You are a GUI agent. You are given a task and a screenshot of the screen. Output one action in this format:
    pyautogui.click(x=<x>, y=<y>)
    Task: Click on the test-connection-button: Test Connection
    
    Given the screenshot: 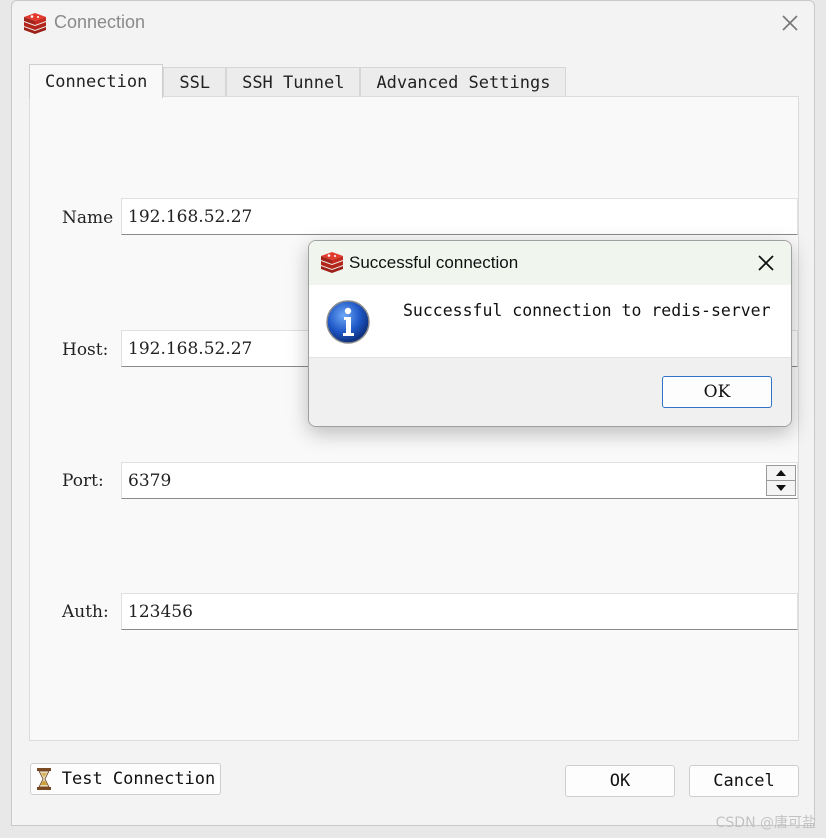 What is the action you would take?
    pyautogui.click(x=125, y=779)
    